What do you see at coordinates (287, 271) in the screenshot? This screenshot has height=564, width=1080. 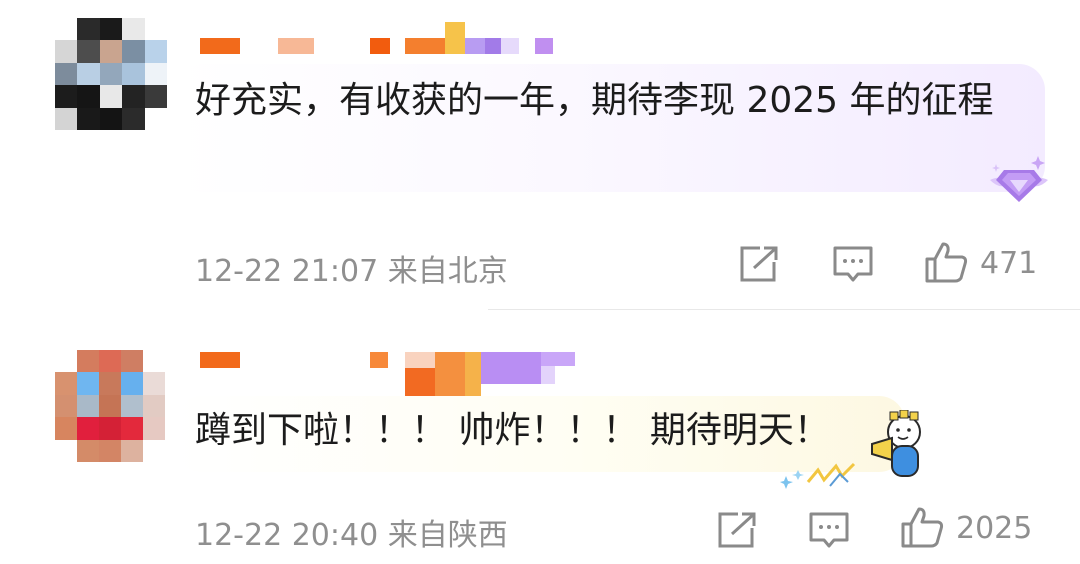 I see `comment-time: 12-22 21:07` at bounding box center [287, 271].